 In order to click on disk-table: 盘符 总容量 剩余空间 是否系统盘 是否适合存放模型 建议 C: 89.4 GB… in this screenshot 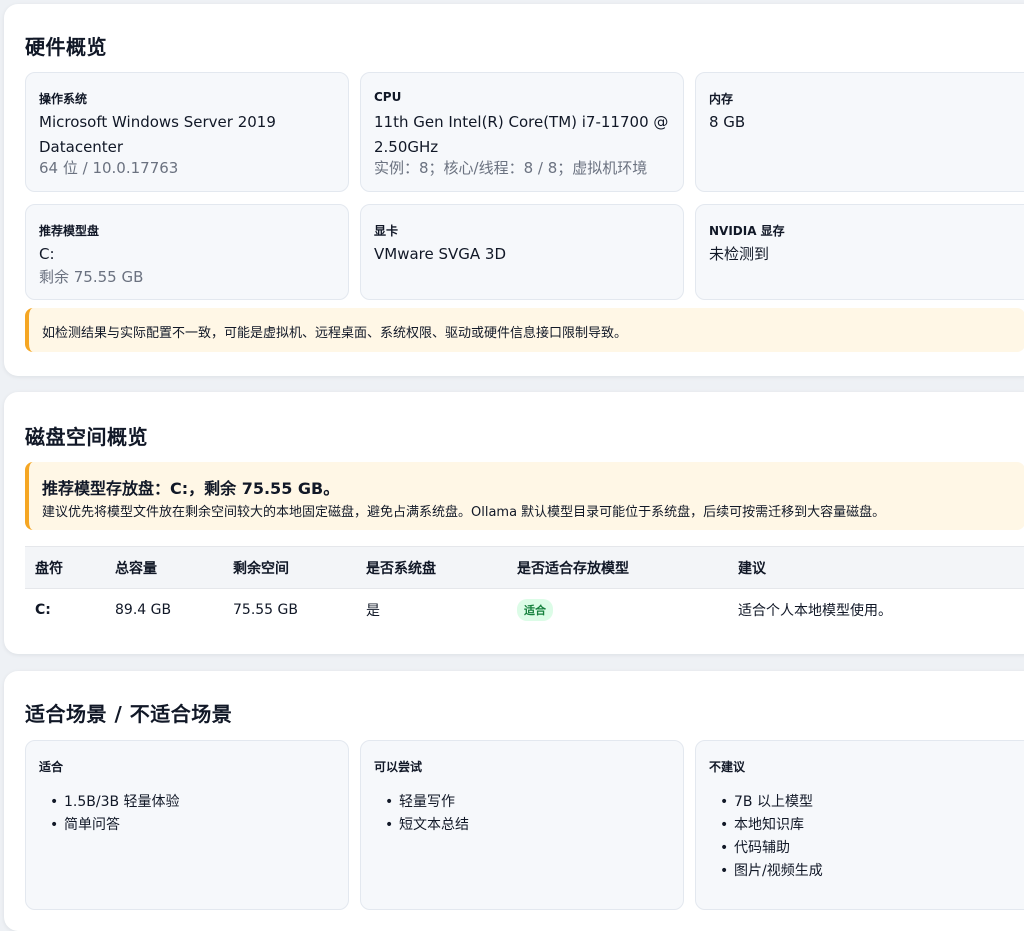, I will do `click(524, 588)`.